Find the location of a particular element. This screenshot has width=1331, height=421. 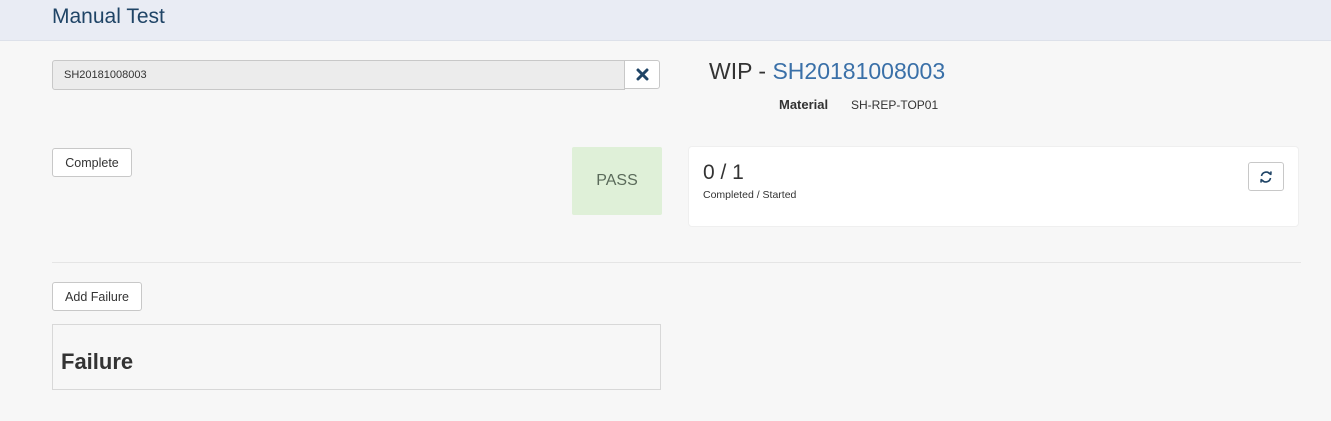

refresh-button is located at coordinates (1266, 176).